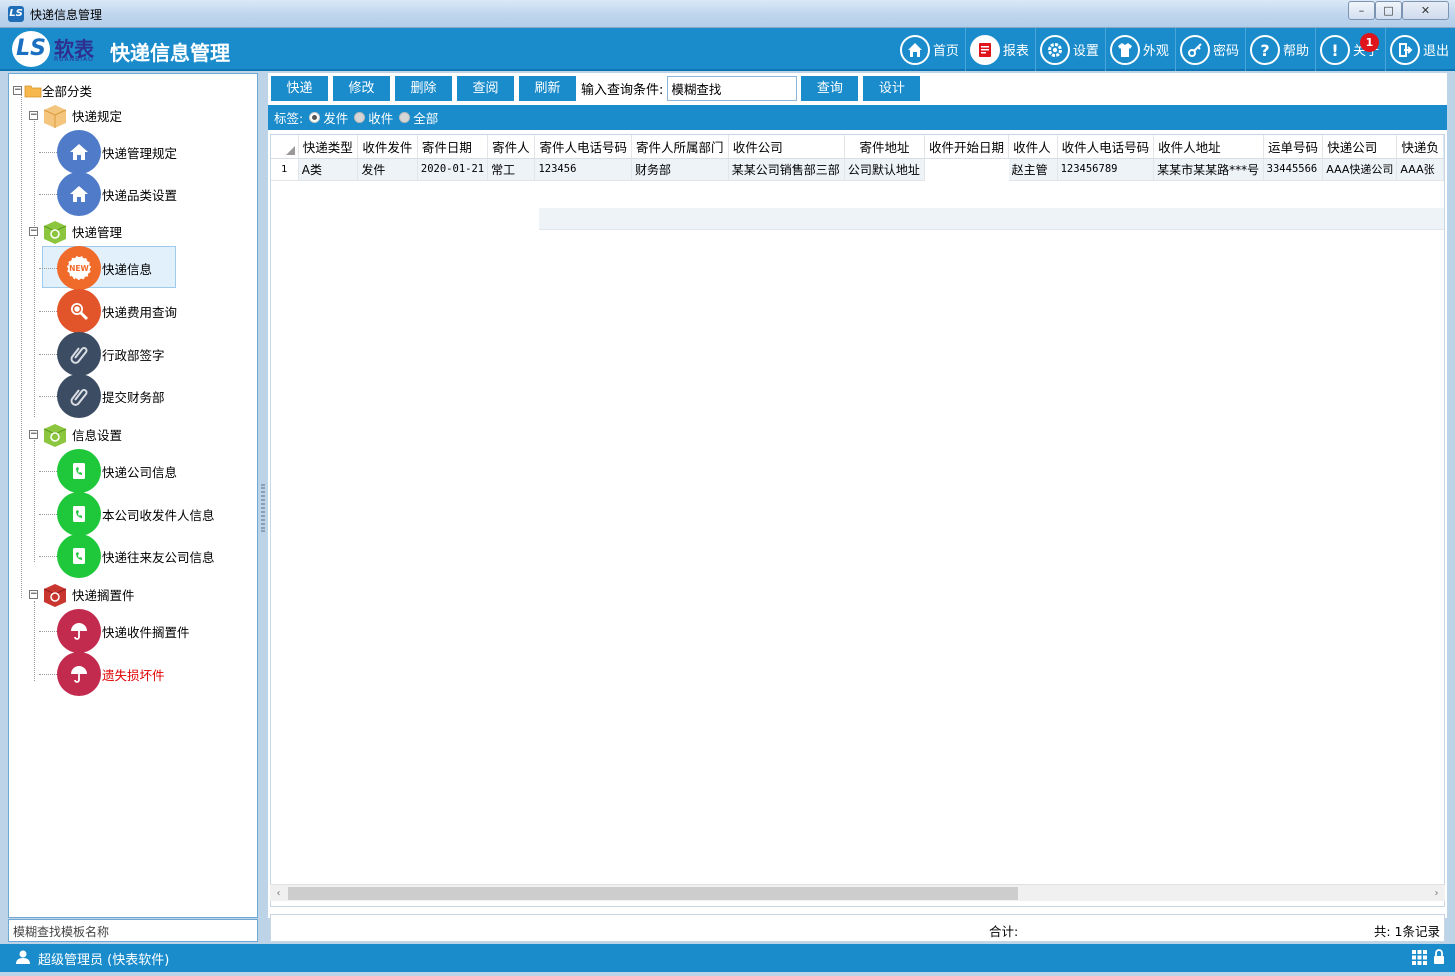  What do you see at coordinates (136, 556) in the screenshot?
I see `tree-item-partner-companies: 快递往来友公司信息` at bounding box center [136, 556].